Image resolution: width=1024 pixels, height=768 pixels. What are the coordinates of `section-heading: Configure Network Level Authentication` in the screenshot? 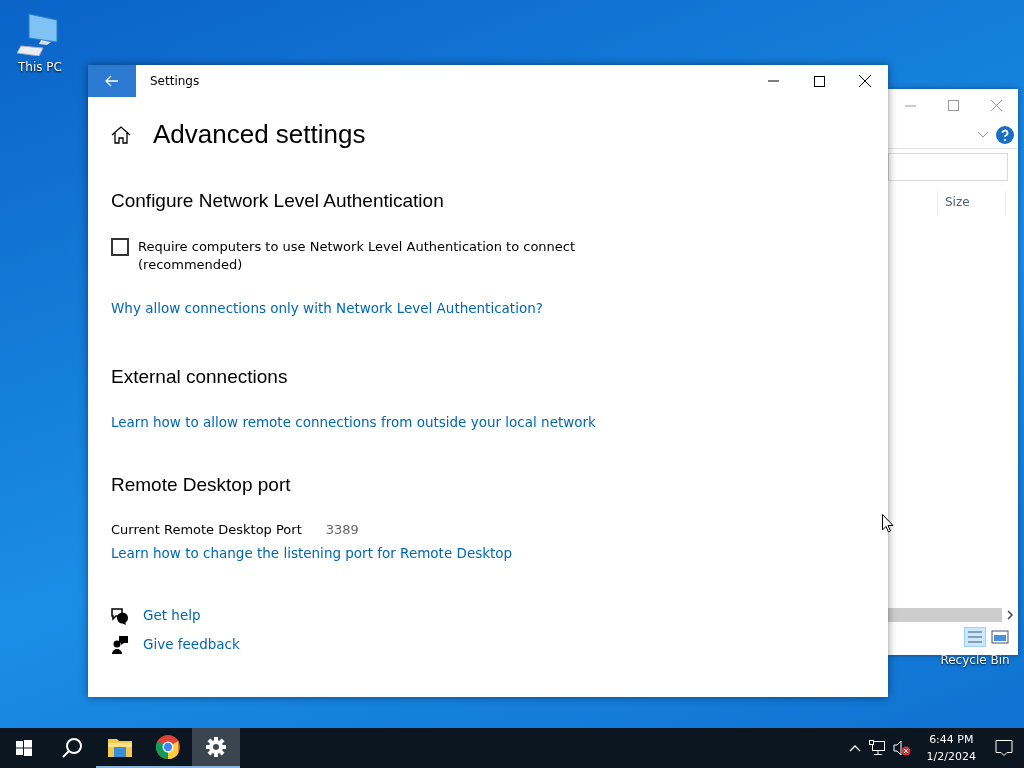 It's located at (278, 201).